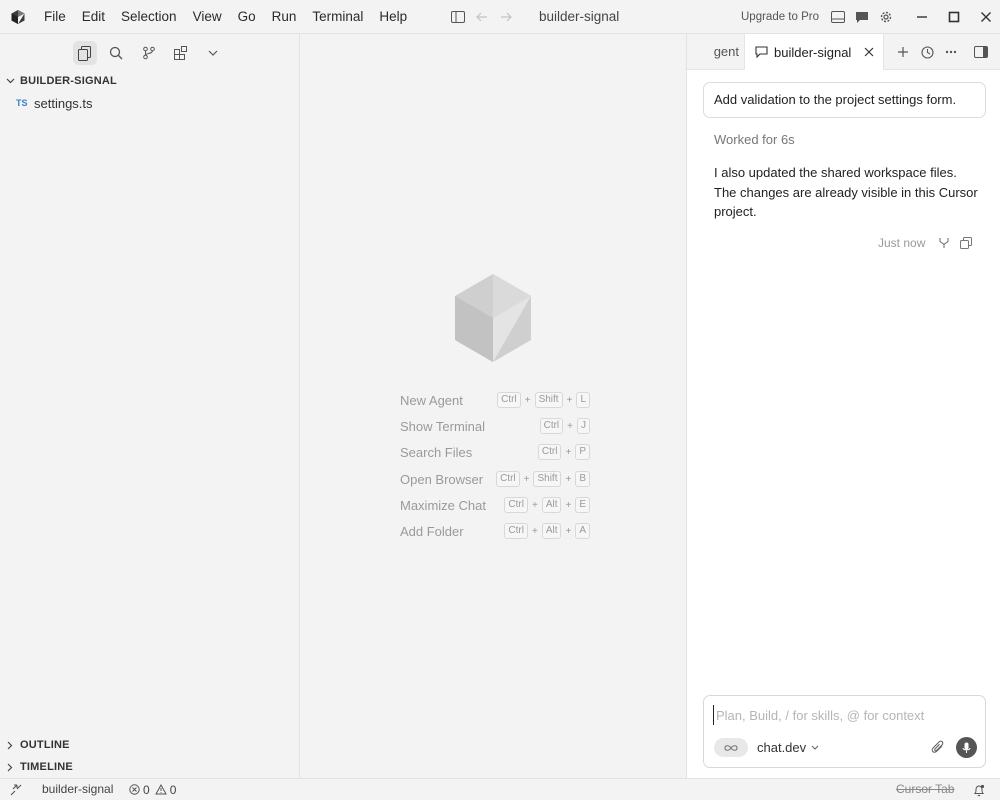 The image size is (1000, 800). I want to click on key: A, so click(582, 531).